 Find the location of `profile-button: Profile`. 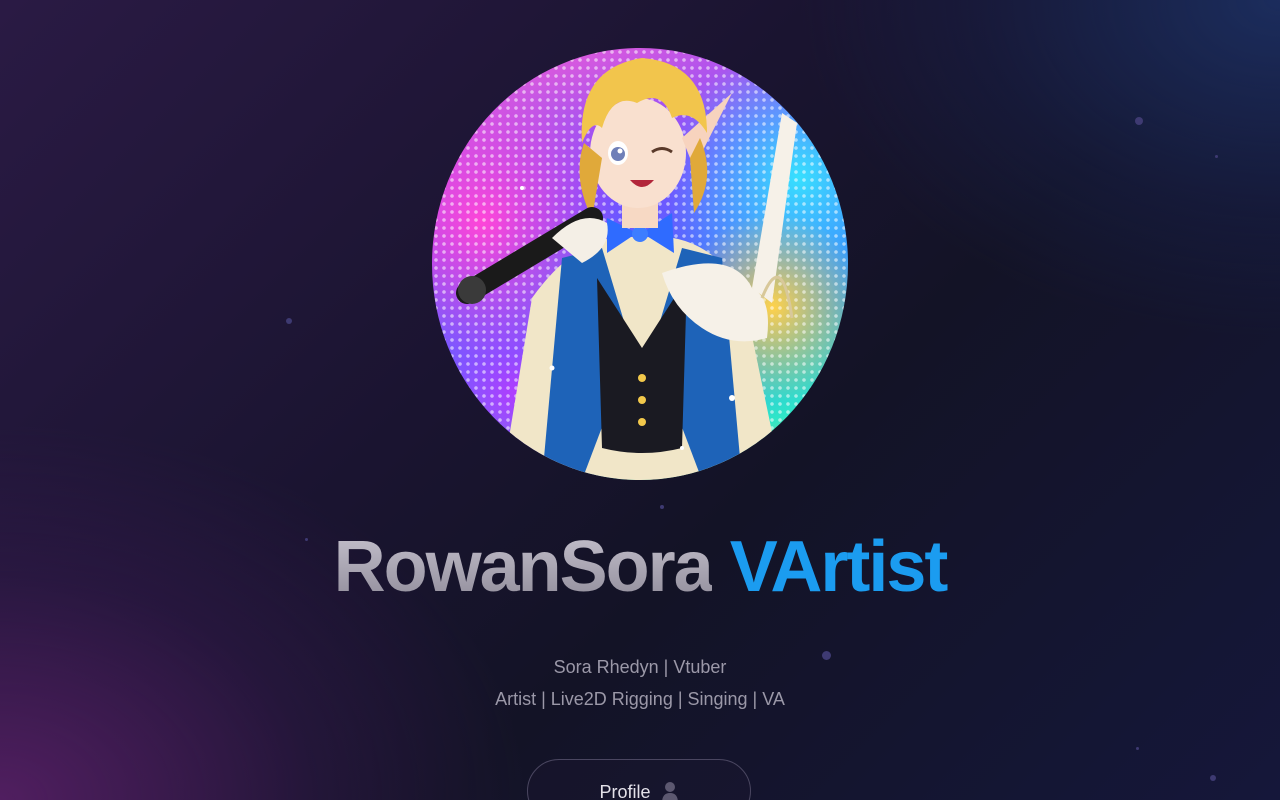

profile-button: Profile is located at coordinates (639, 779).